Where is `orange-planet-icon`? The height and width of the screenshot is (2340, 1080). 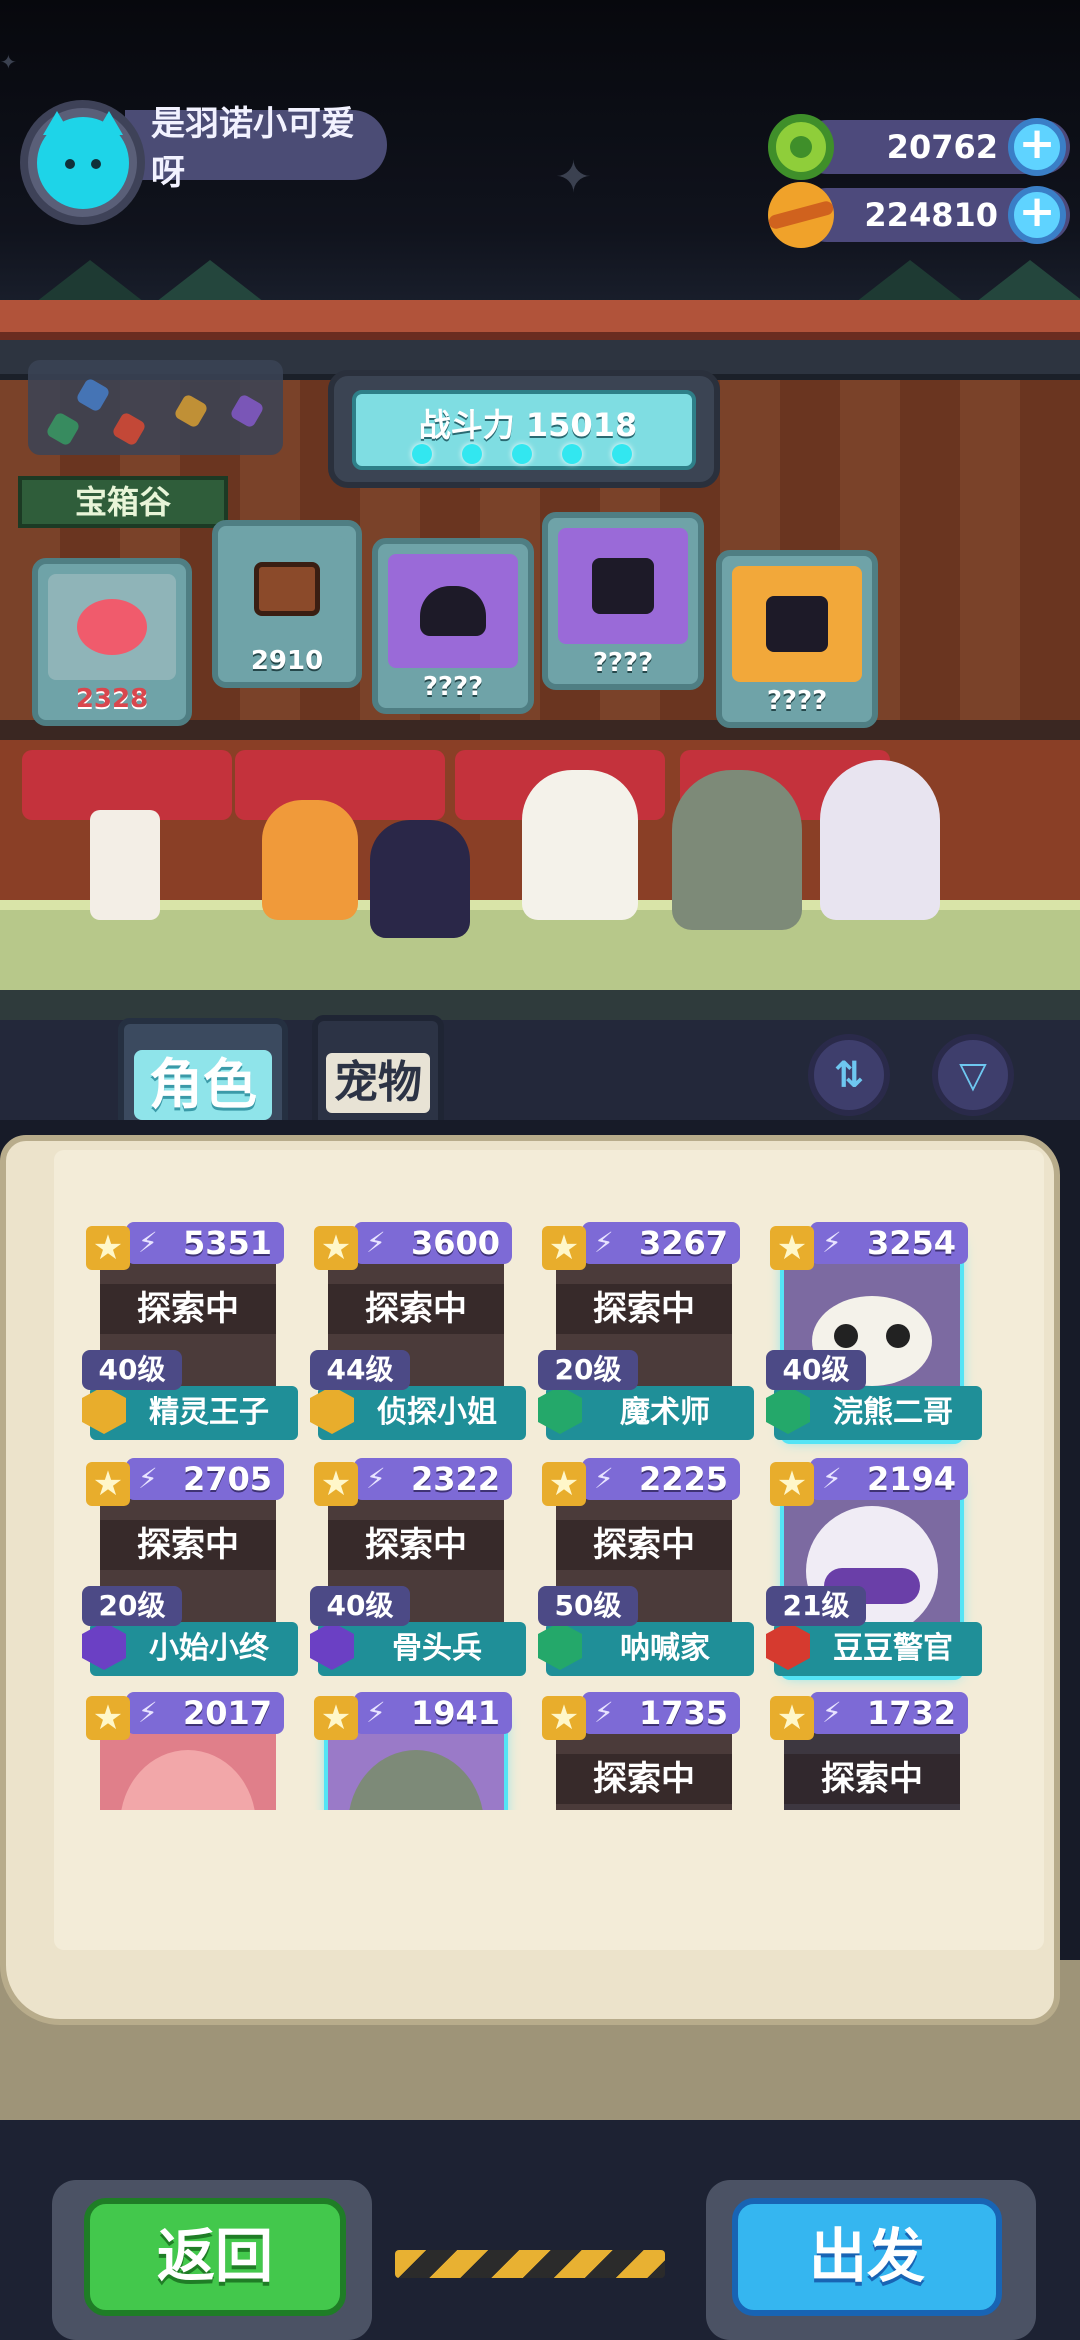 orange-planet-icon is located at coordinates (801, 215).